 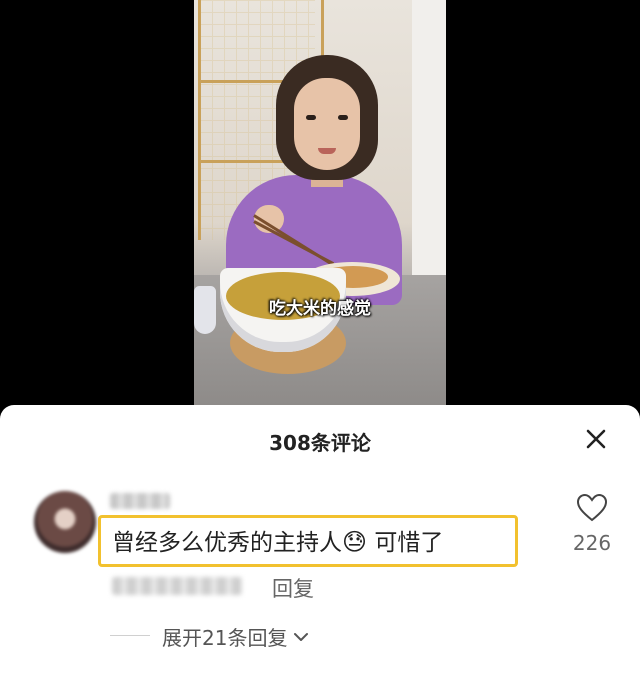 I want to click on expand-replies-label: 展开21条回复, so click(x=225, y=638).